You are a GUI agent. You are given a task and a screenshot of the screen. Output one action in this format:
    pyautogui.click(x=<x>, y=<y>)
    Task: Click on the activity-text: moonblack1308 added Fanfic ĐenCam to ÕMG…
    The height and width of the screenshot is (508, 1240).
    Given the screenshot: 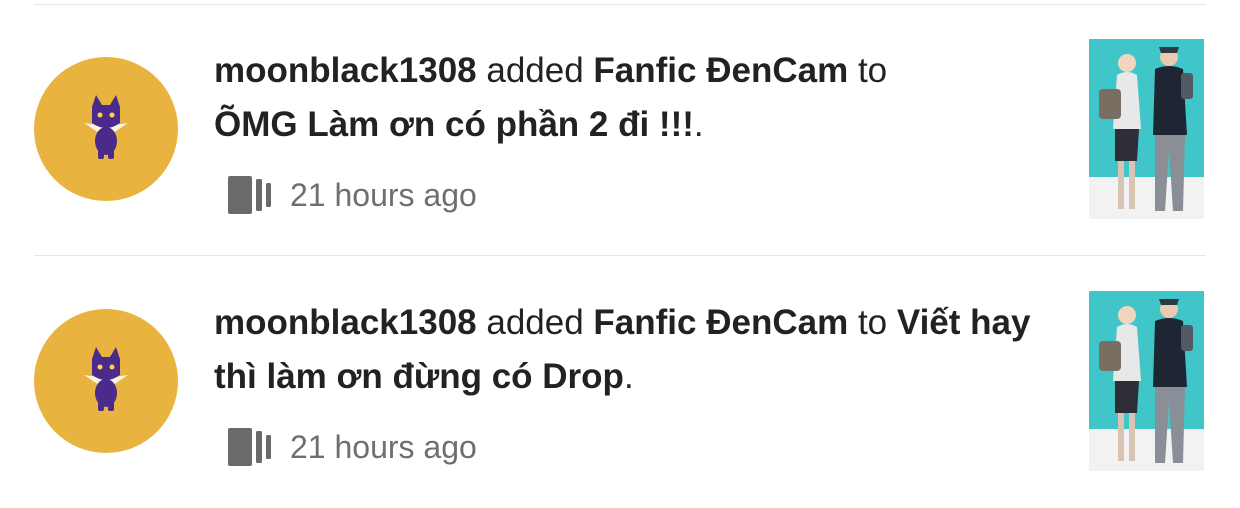 What is the action you would take?
    pyautogui.click(x=639, y=98)
    